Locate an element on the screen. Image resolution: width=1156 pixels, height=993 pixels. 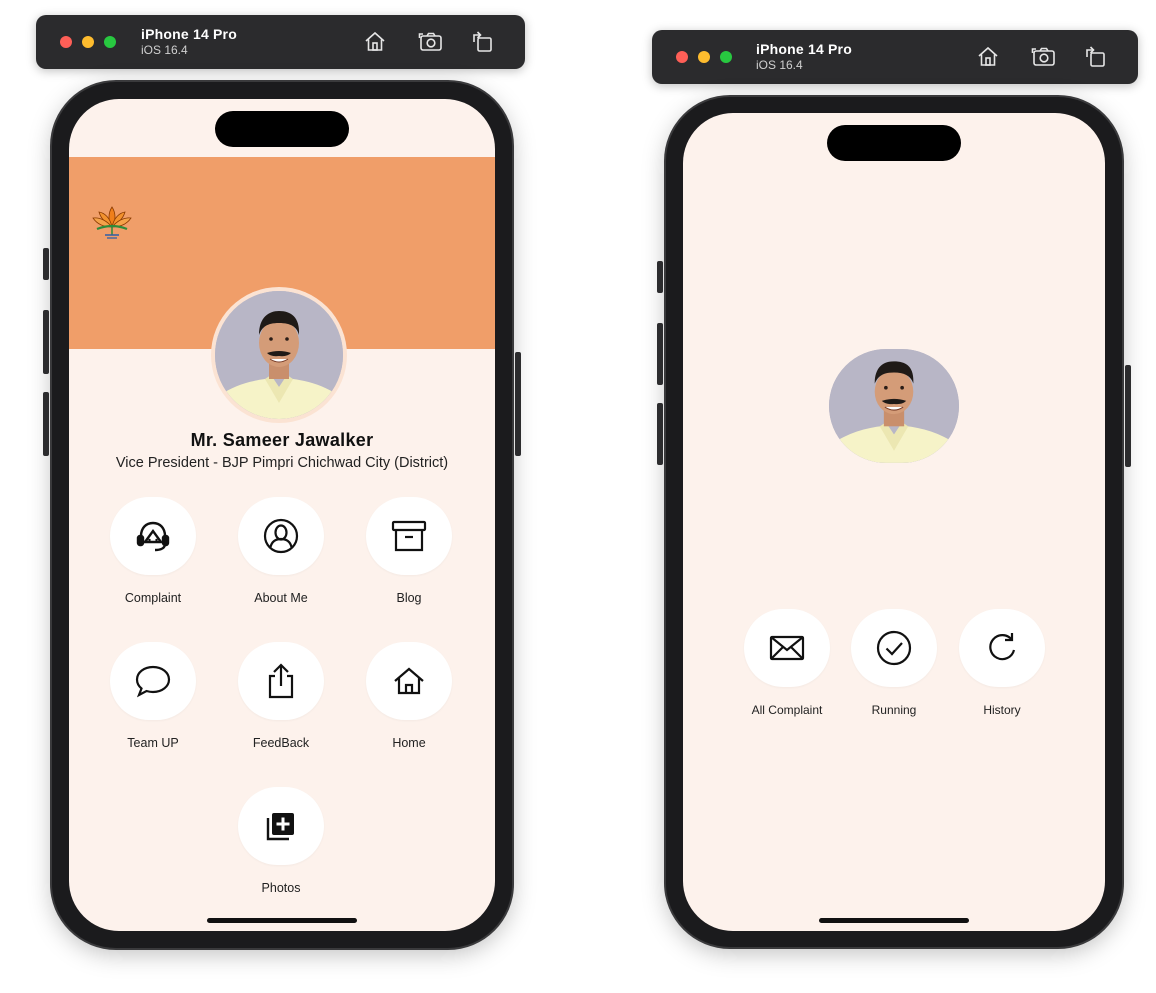
menu-label: About Me is located at coordinates (281, 598).